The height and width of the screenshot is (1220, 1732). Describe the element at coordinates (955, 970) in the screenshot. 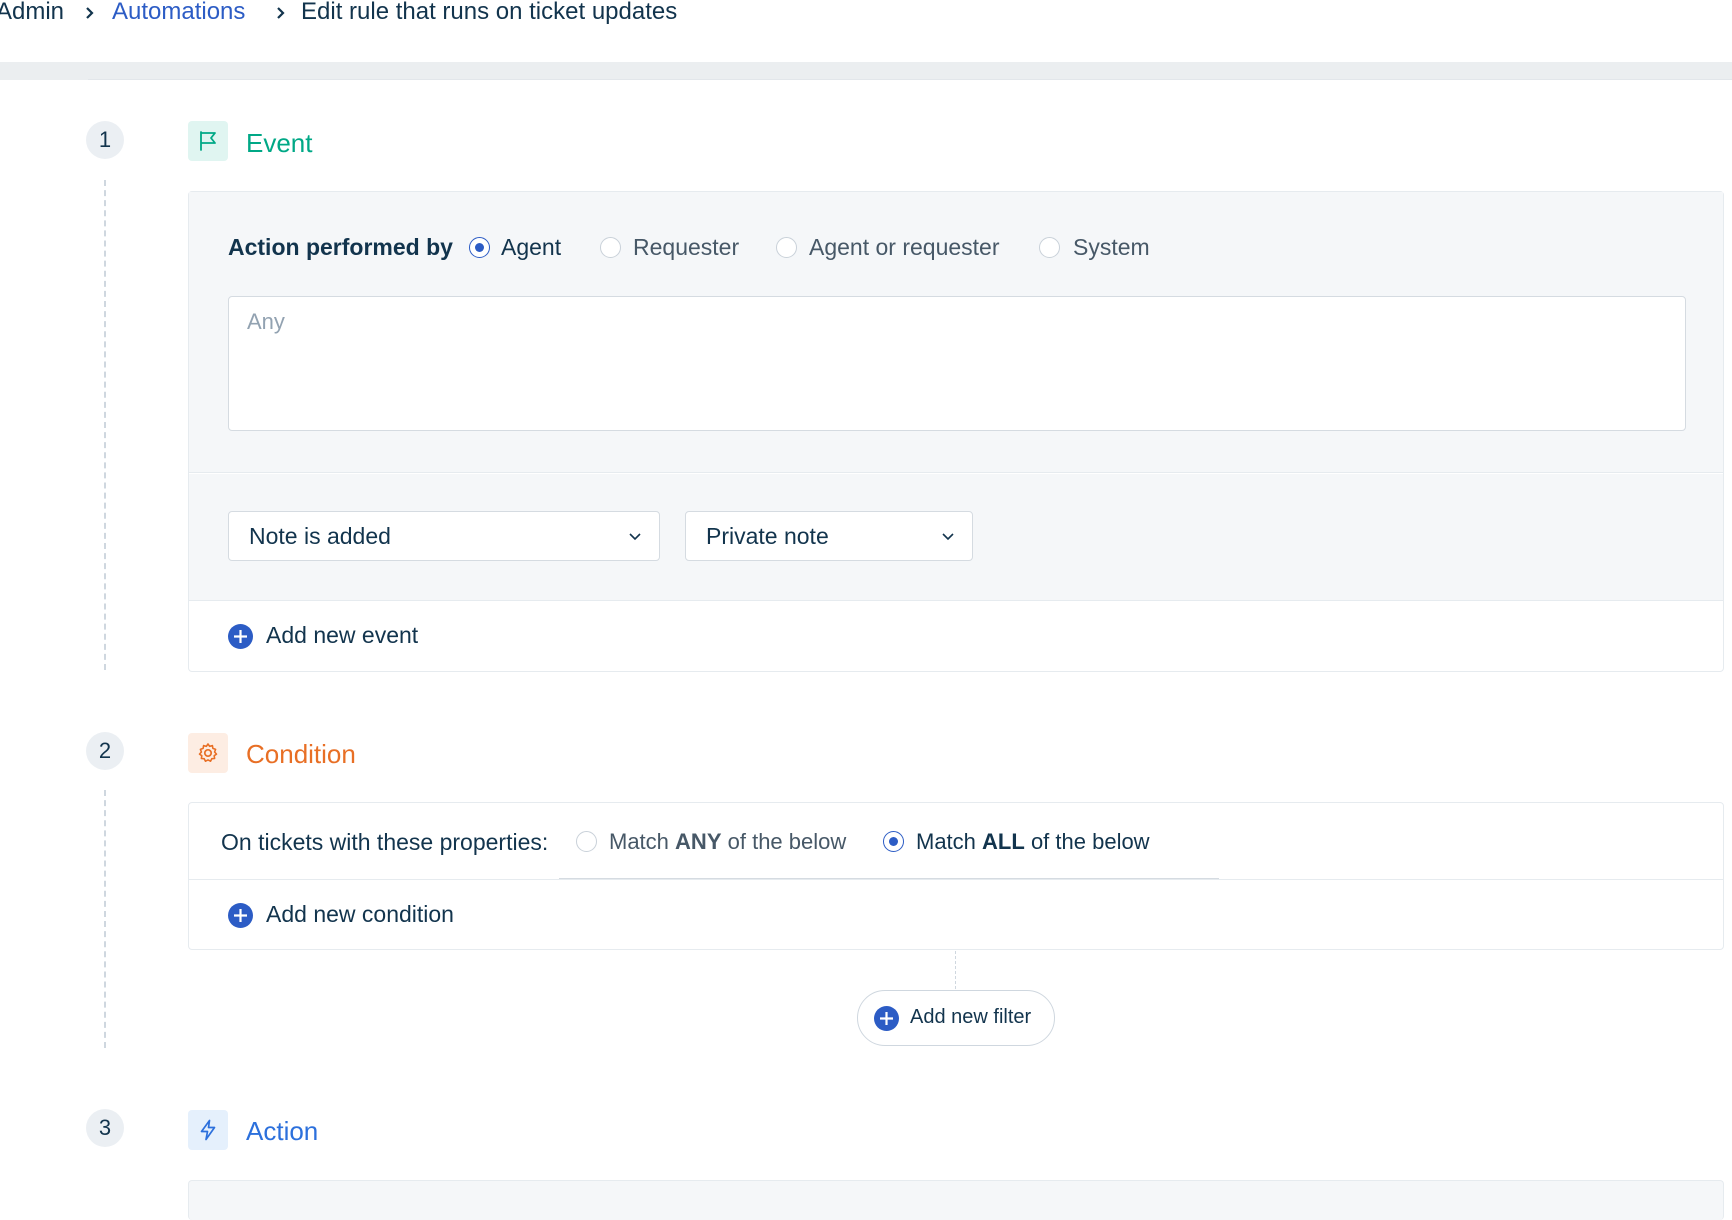

I see `filter-connector-line` at that location.